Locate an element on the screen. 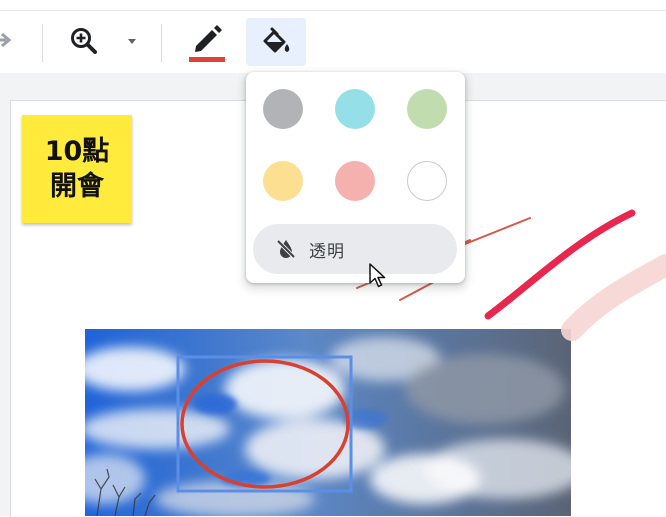  fill-color-menu: 透明 is located at coordinates (355, 177).